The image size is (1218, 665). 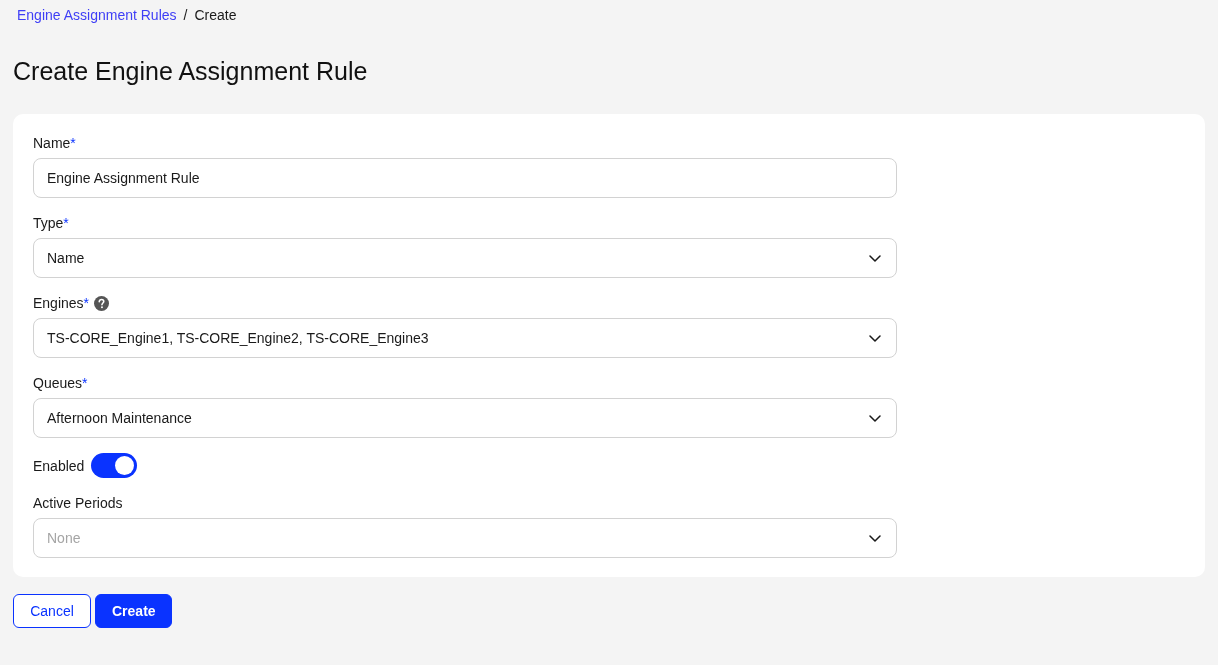 I want to click on select-field: Name, so click(x=465, y=258).